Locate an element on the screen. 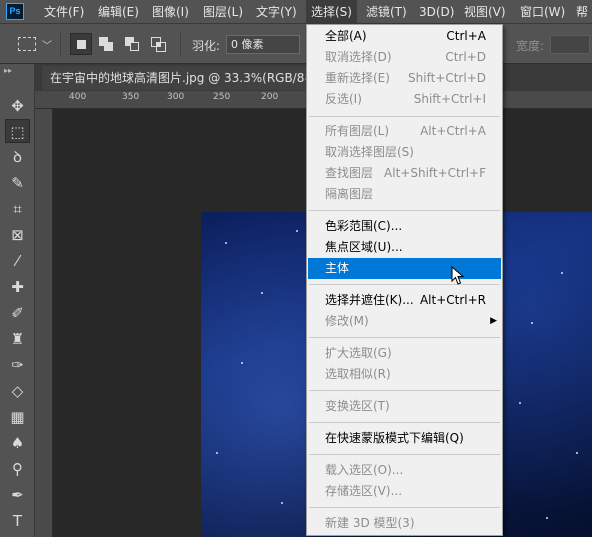  type-tool-icon: T is located at coordinates (17, 521).